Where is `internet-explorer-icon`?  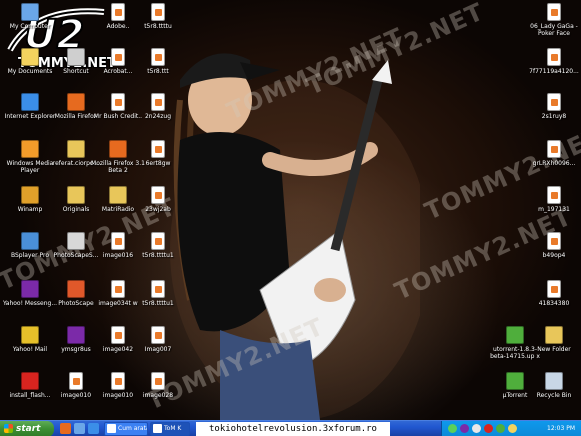 internet-explorer-icon is located at coordinates (30, 102).